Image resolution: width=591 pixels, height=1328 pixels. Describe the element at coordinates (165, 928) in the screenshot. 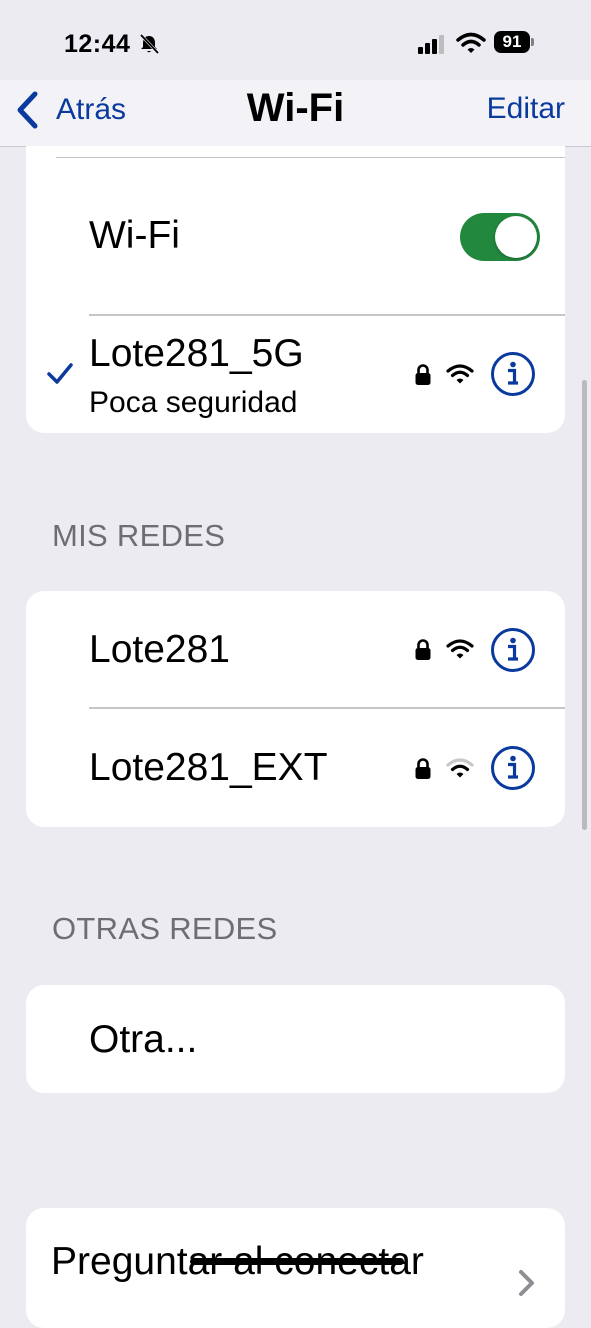

I see `section-header-other-networks: OTRAS REDES` at that location.